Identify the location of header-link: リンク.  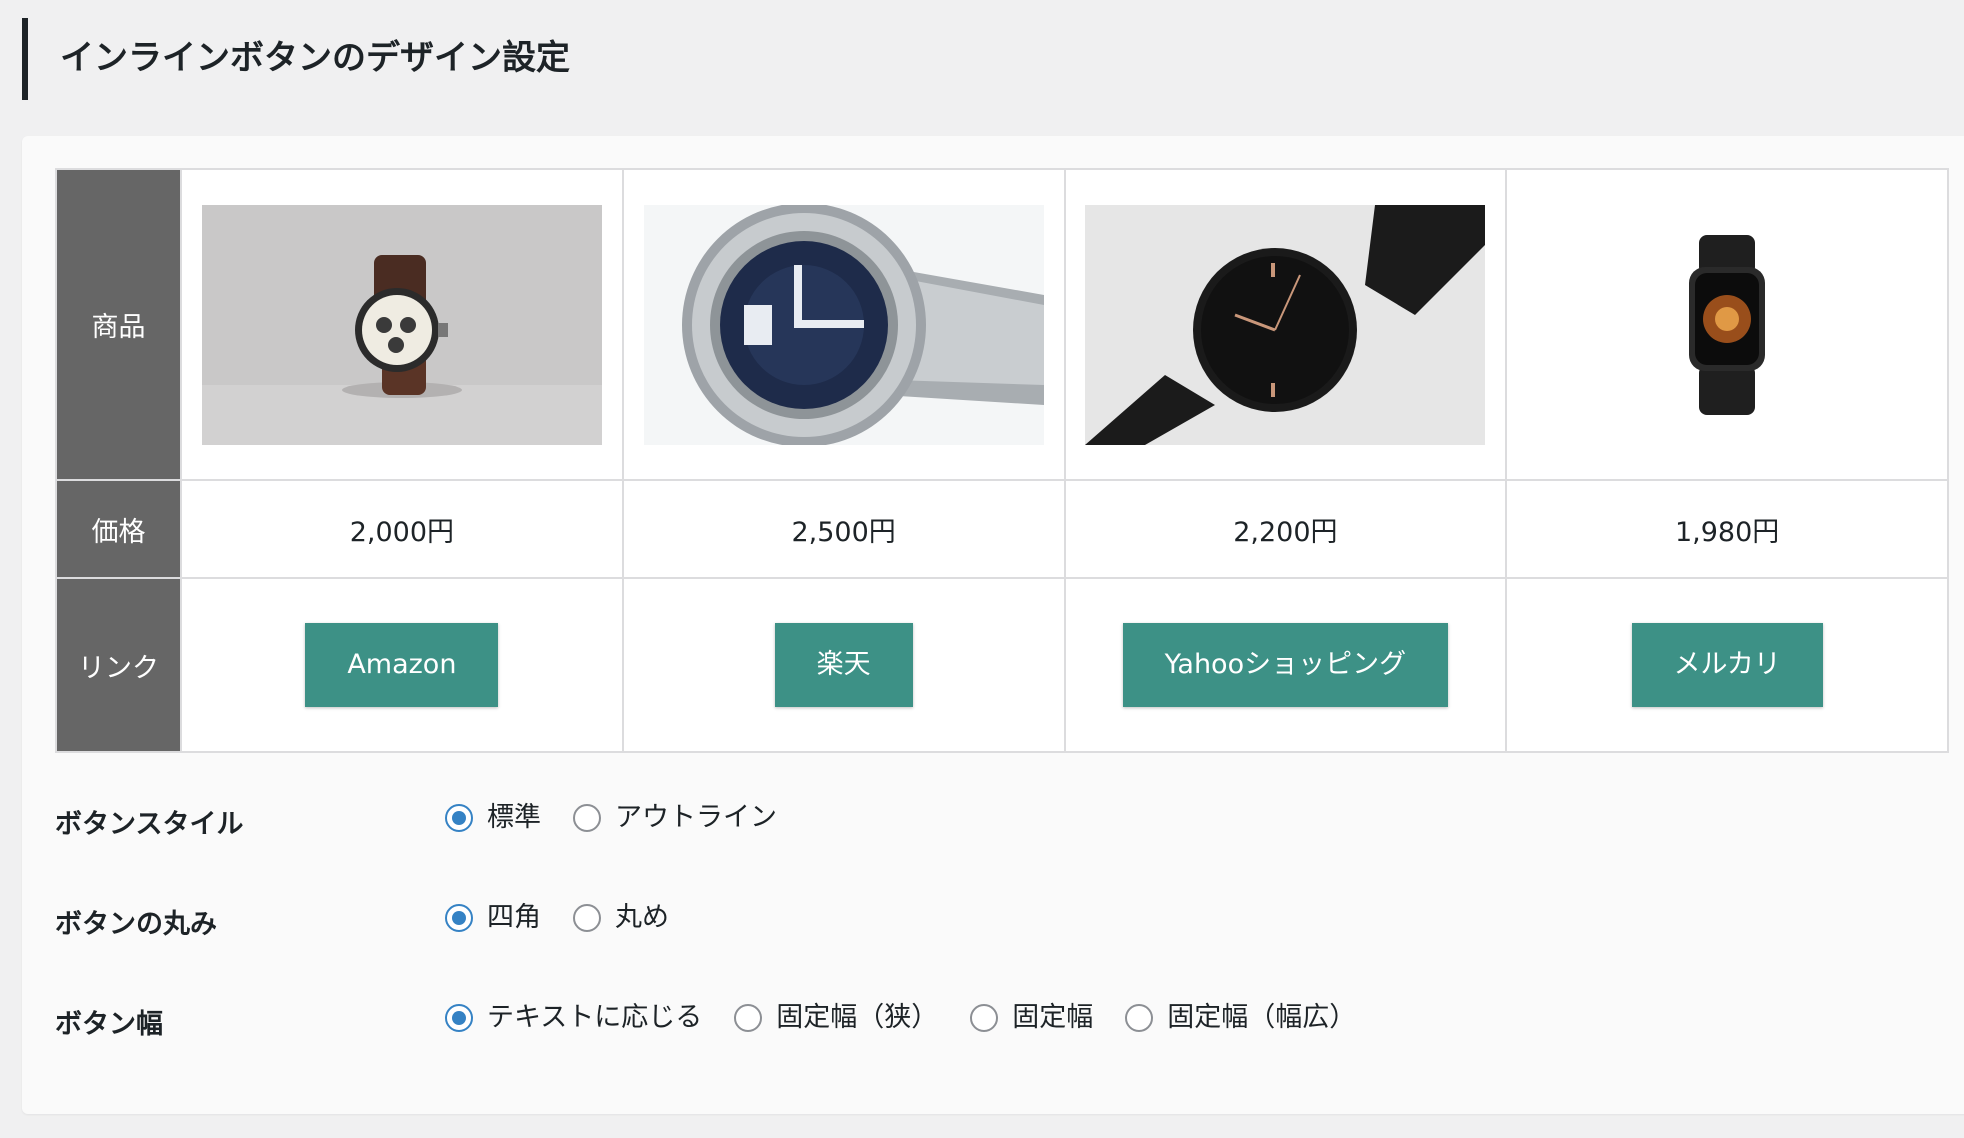
(118, 665).